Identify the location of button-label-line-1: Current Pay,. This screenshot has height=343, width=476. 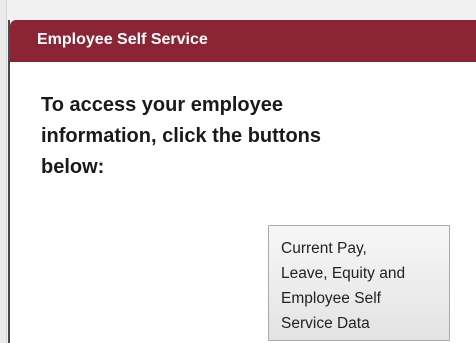
(324, 248).